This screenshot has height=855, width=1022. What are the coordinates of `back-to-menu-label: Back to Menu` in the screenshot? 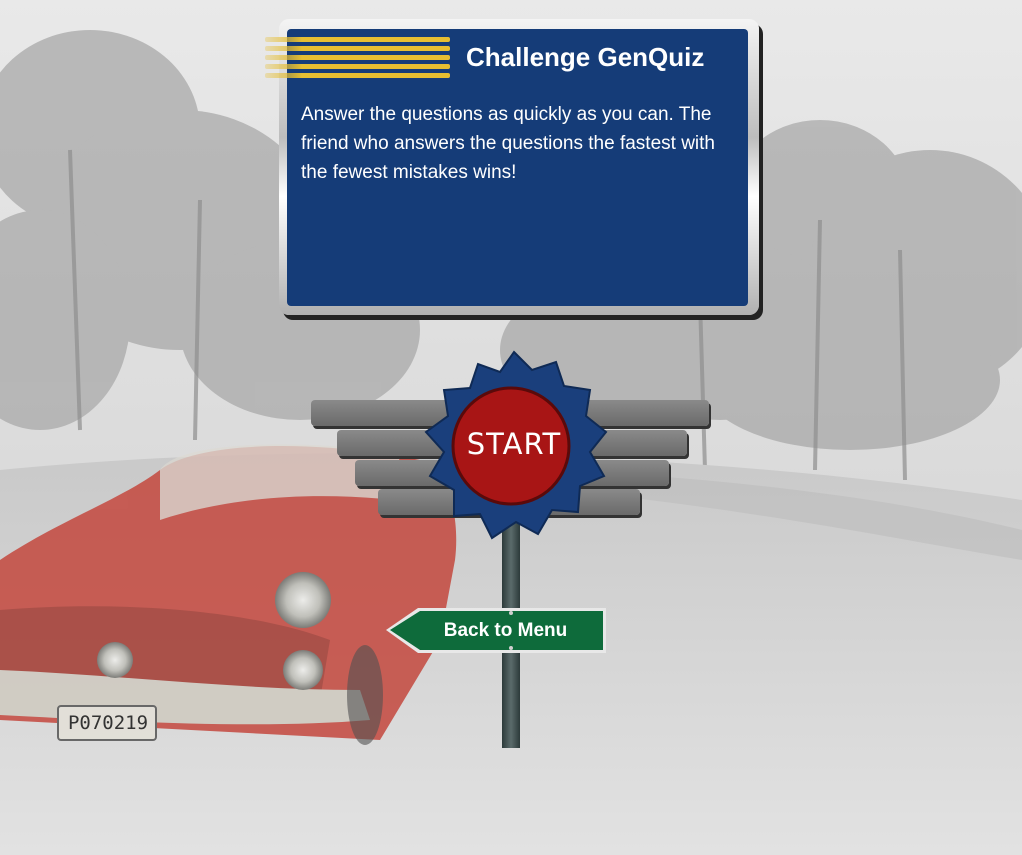 It's located at (505, 630).